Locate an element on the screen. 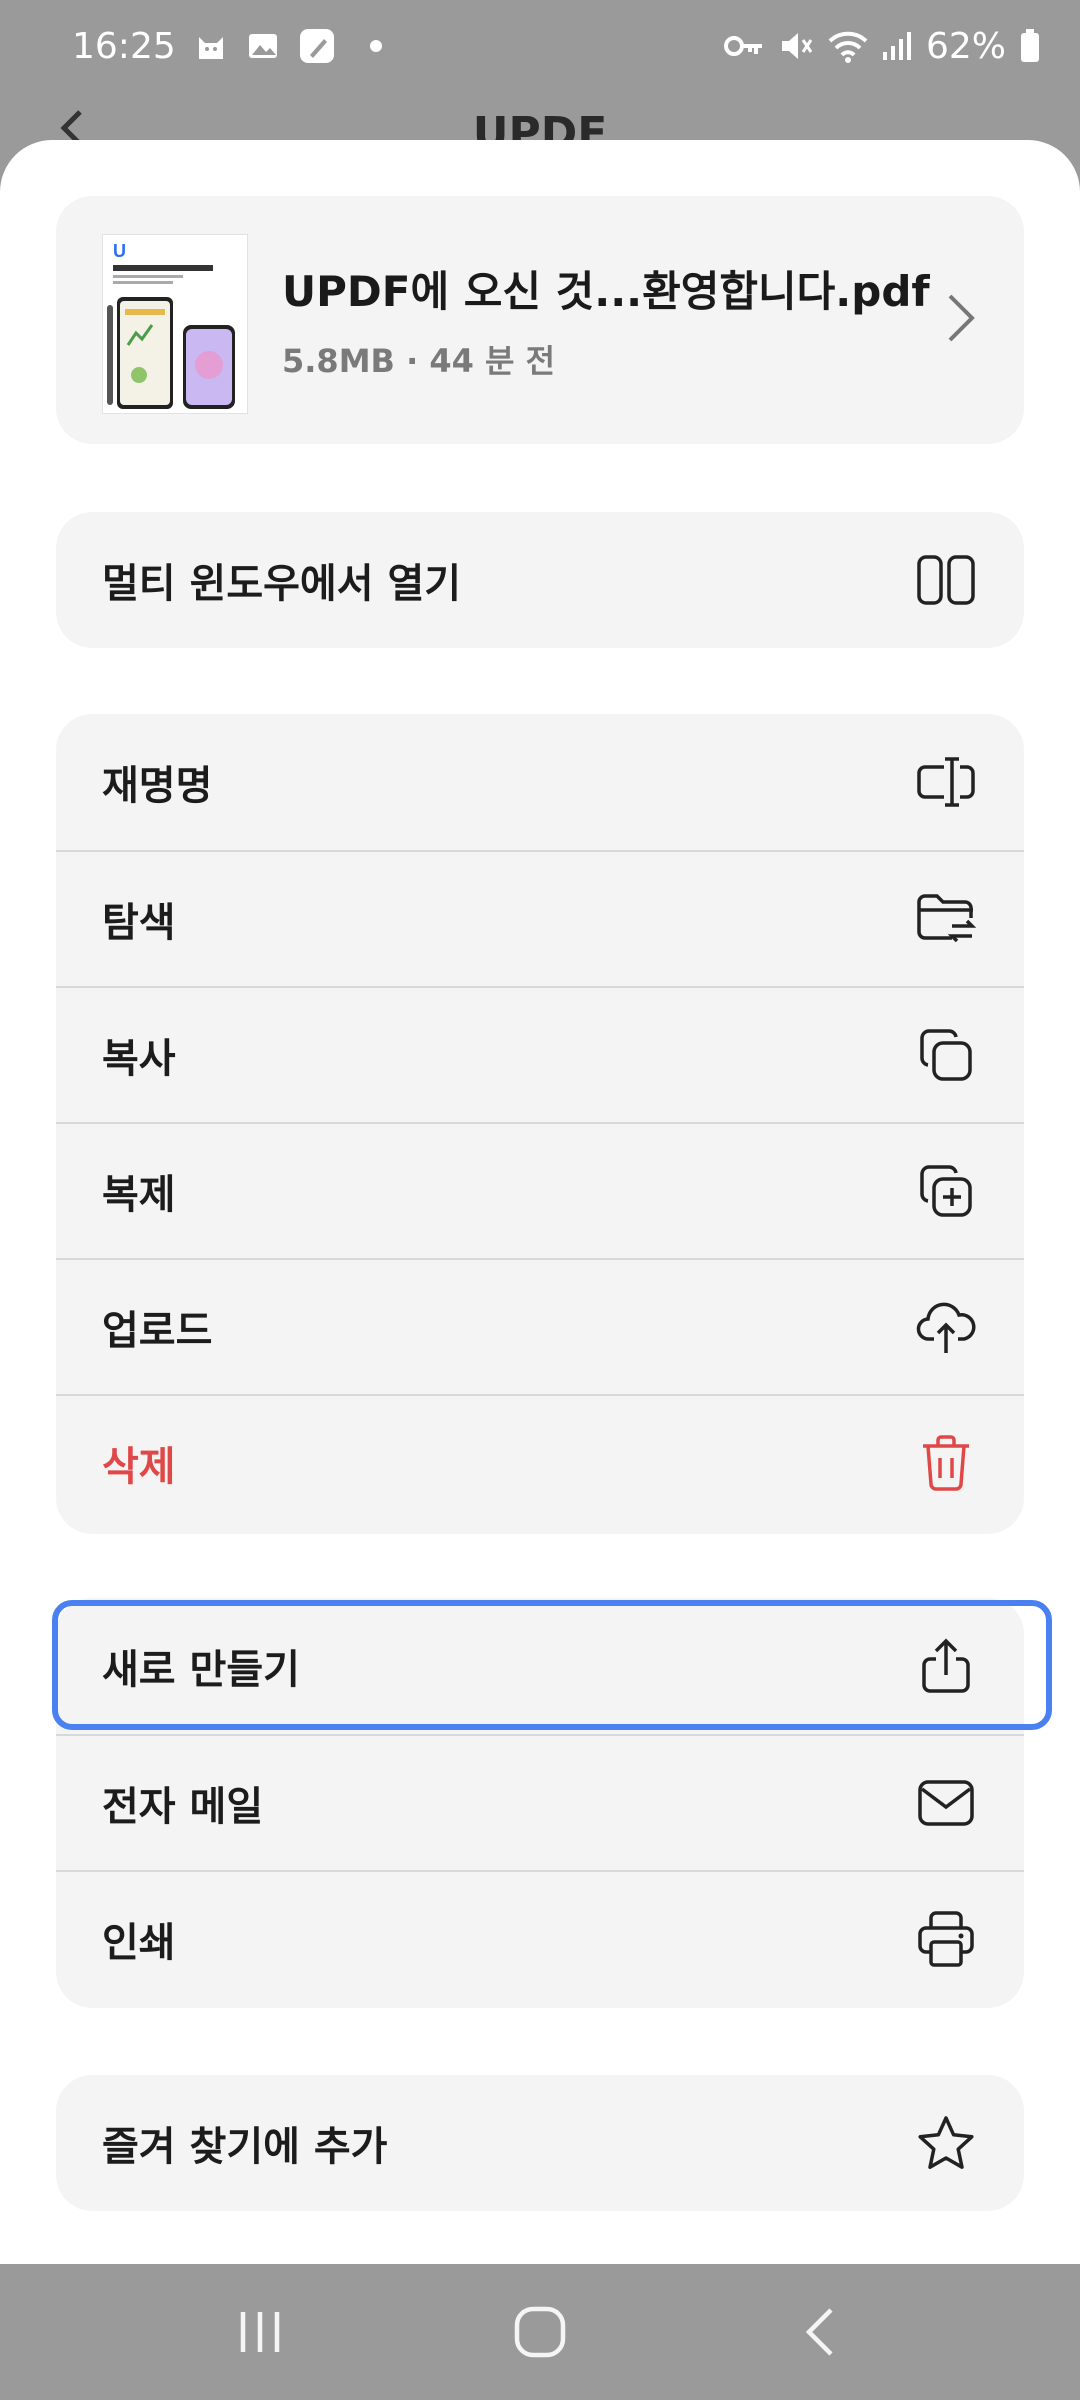 The width and height of the screenshot is (1080, 2400). rename-label: 재명명 is located at coordinates (157, 786).